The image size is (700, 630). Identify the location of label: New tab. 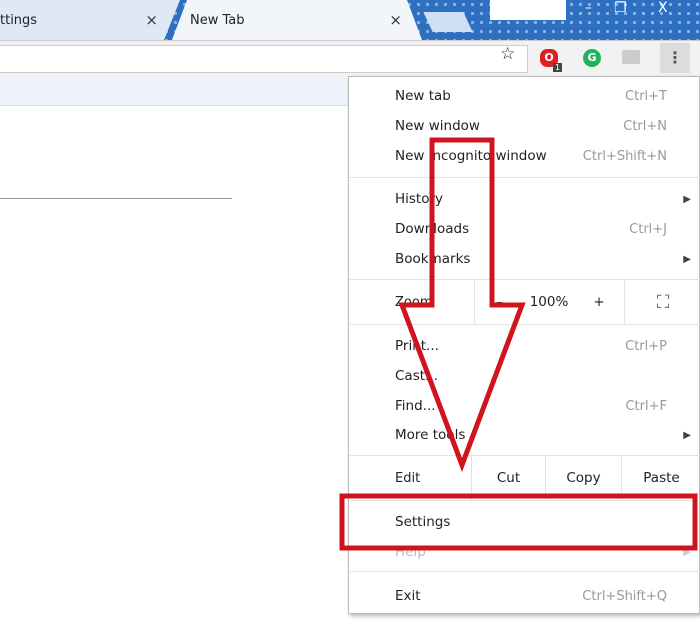
(423, 96).